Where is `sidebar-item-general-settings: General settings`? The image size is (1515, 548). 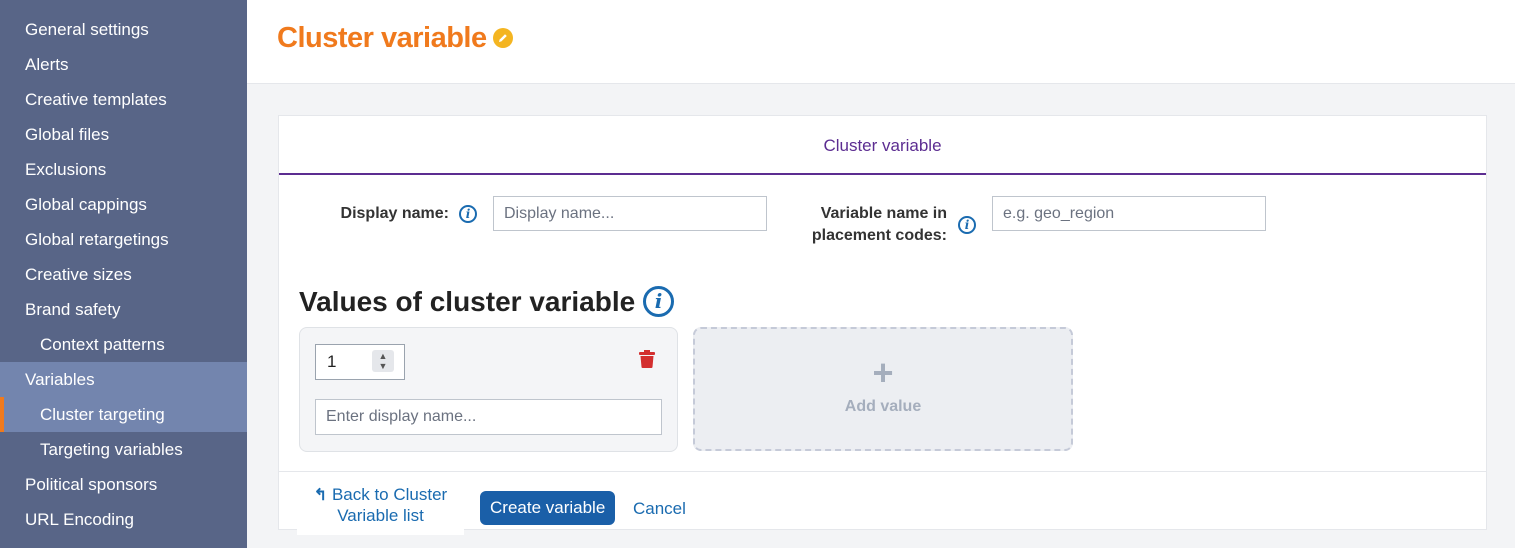
sidebar-item-general-settings: General settings is located at coordinates (123, 29).